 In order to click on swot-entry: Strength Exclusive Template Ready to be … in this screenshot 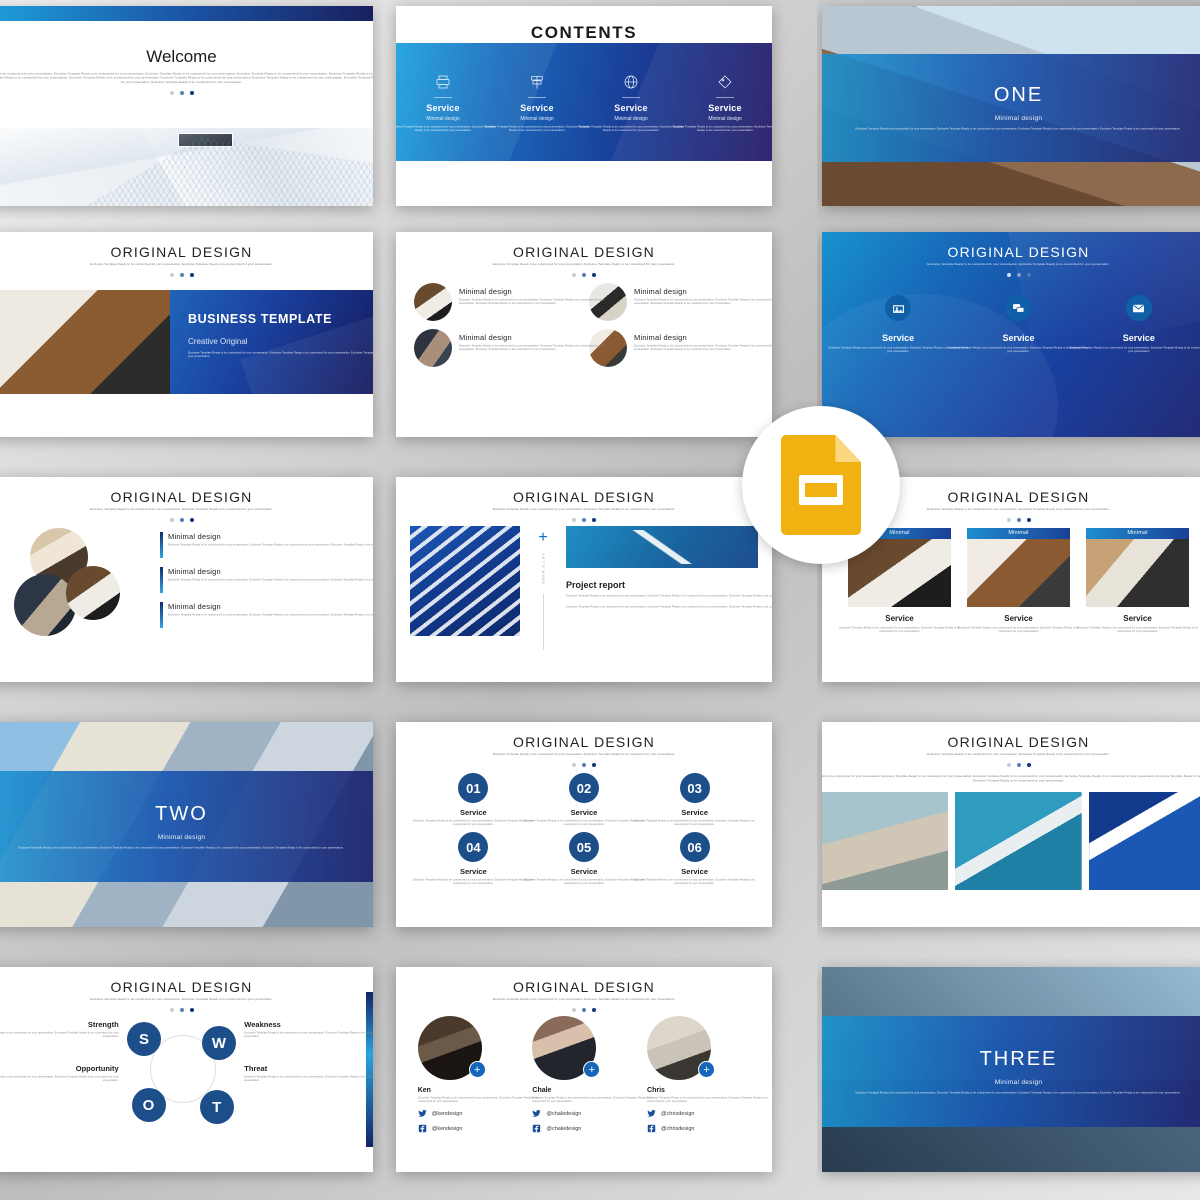, I will do `click(59, 1029)`.